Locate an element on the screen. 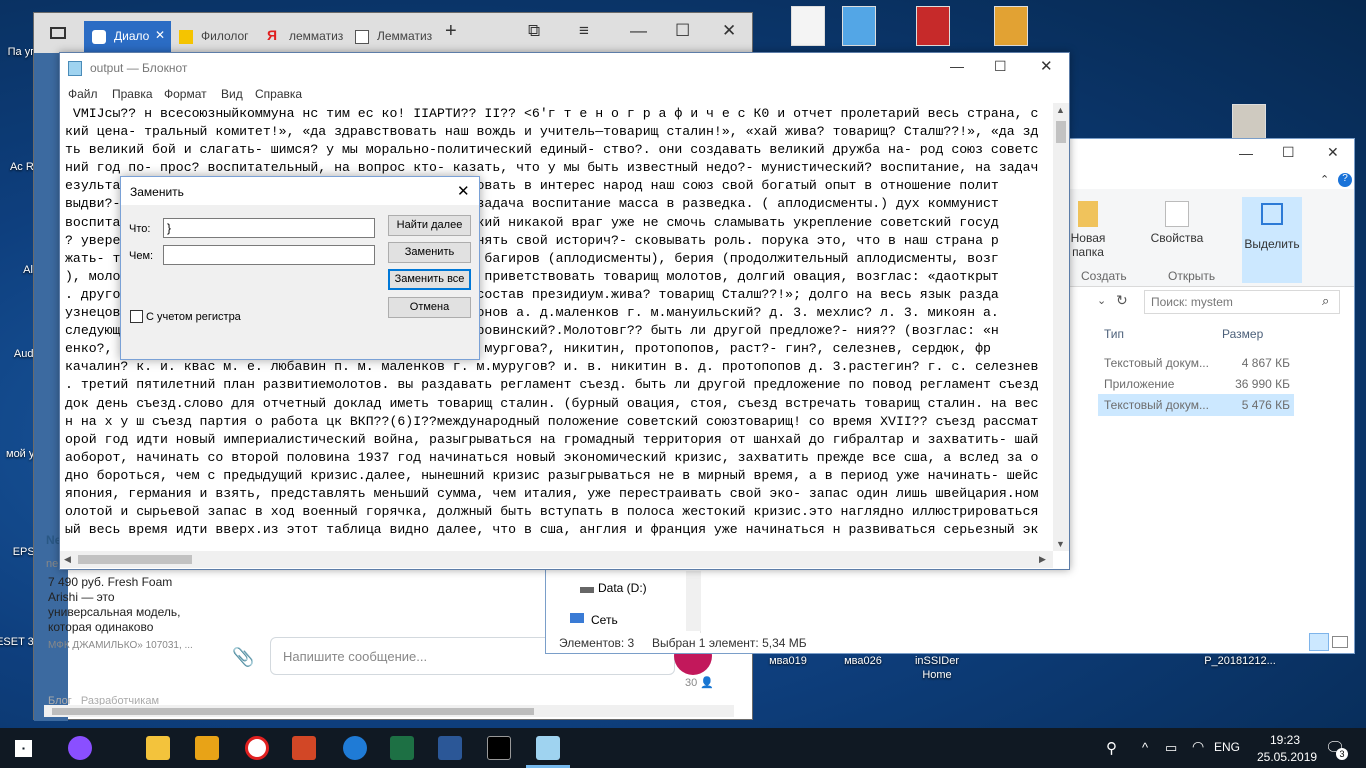 Image resolution: width=1366 pixels, height=768 pixels. notepad-close-button: ✕ is located at coordinates (1046, 66).